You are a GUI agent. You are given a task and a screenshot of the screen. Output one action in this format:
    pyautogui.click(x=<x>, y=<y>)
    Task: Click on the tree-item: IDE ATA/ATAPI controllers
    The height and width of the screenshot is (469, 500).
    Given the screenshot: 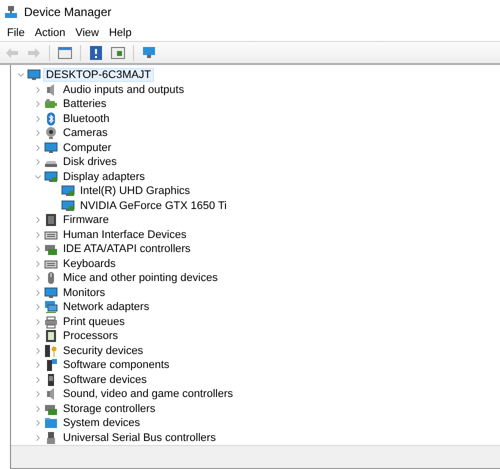 What is the action you would take?
    pyautogui.click(x=127, y=249)
    